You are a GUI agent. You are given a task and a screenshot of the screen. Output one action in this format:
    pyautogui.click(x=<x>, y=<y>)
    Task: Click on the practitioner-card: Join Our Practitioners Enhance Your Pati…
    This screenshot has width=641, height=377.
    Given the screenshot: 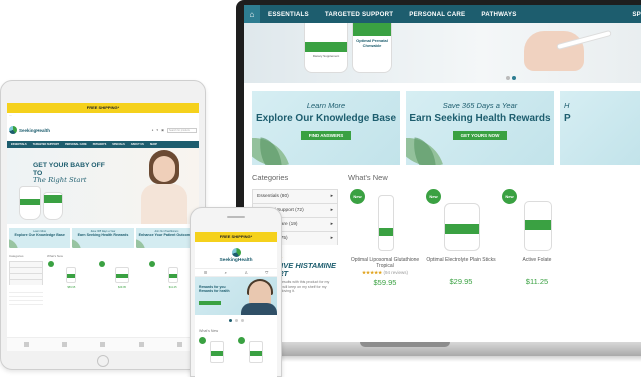 What is the action you would take?
    pyautogui.click(x=166, y=238)
    